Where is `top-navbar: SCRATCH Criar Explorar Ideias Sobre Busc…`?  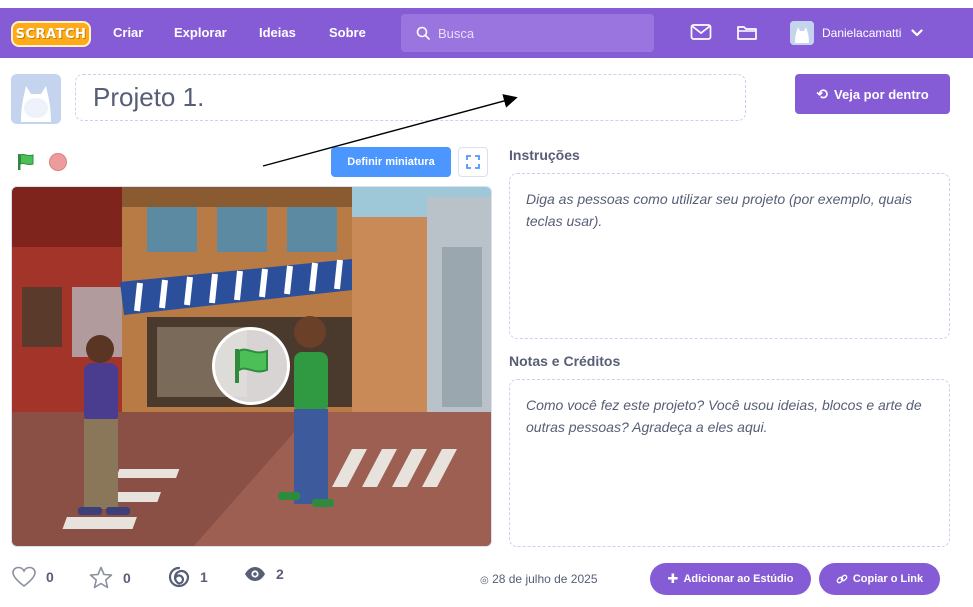
top-navbar: SCRATCH Criar Explorar Ideias Sobre Busc… is located at coordinates (486, 33).